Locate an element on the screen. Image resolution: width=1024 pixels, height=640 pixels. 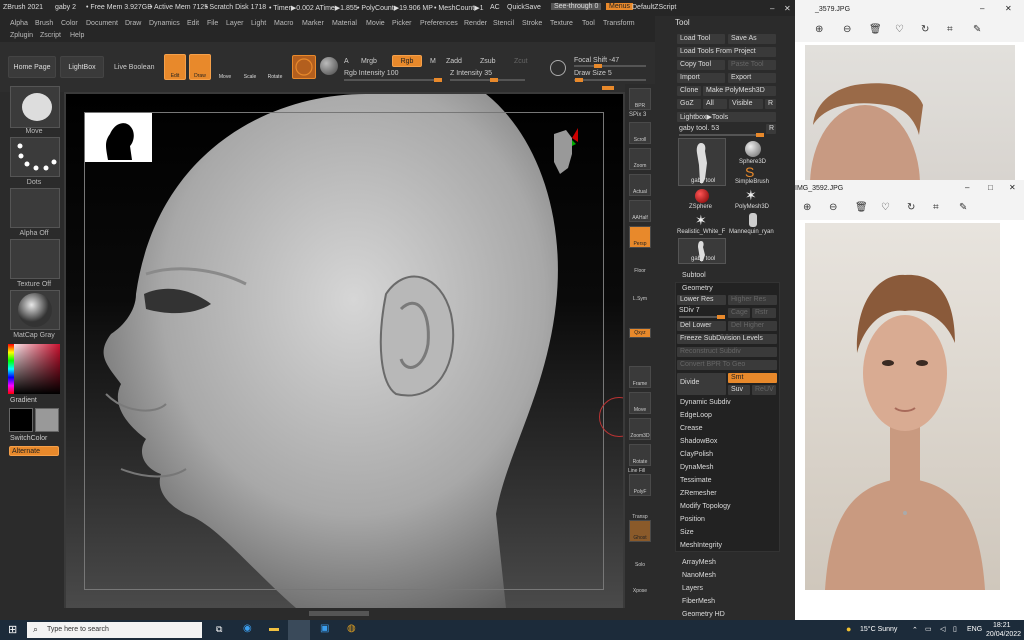
layers-section: Layers is located at coordinates (692, 588).